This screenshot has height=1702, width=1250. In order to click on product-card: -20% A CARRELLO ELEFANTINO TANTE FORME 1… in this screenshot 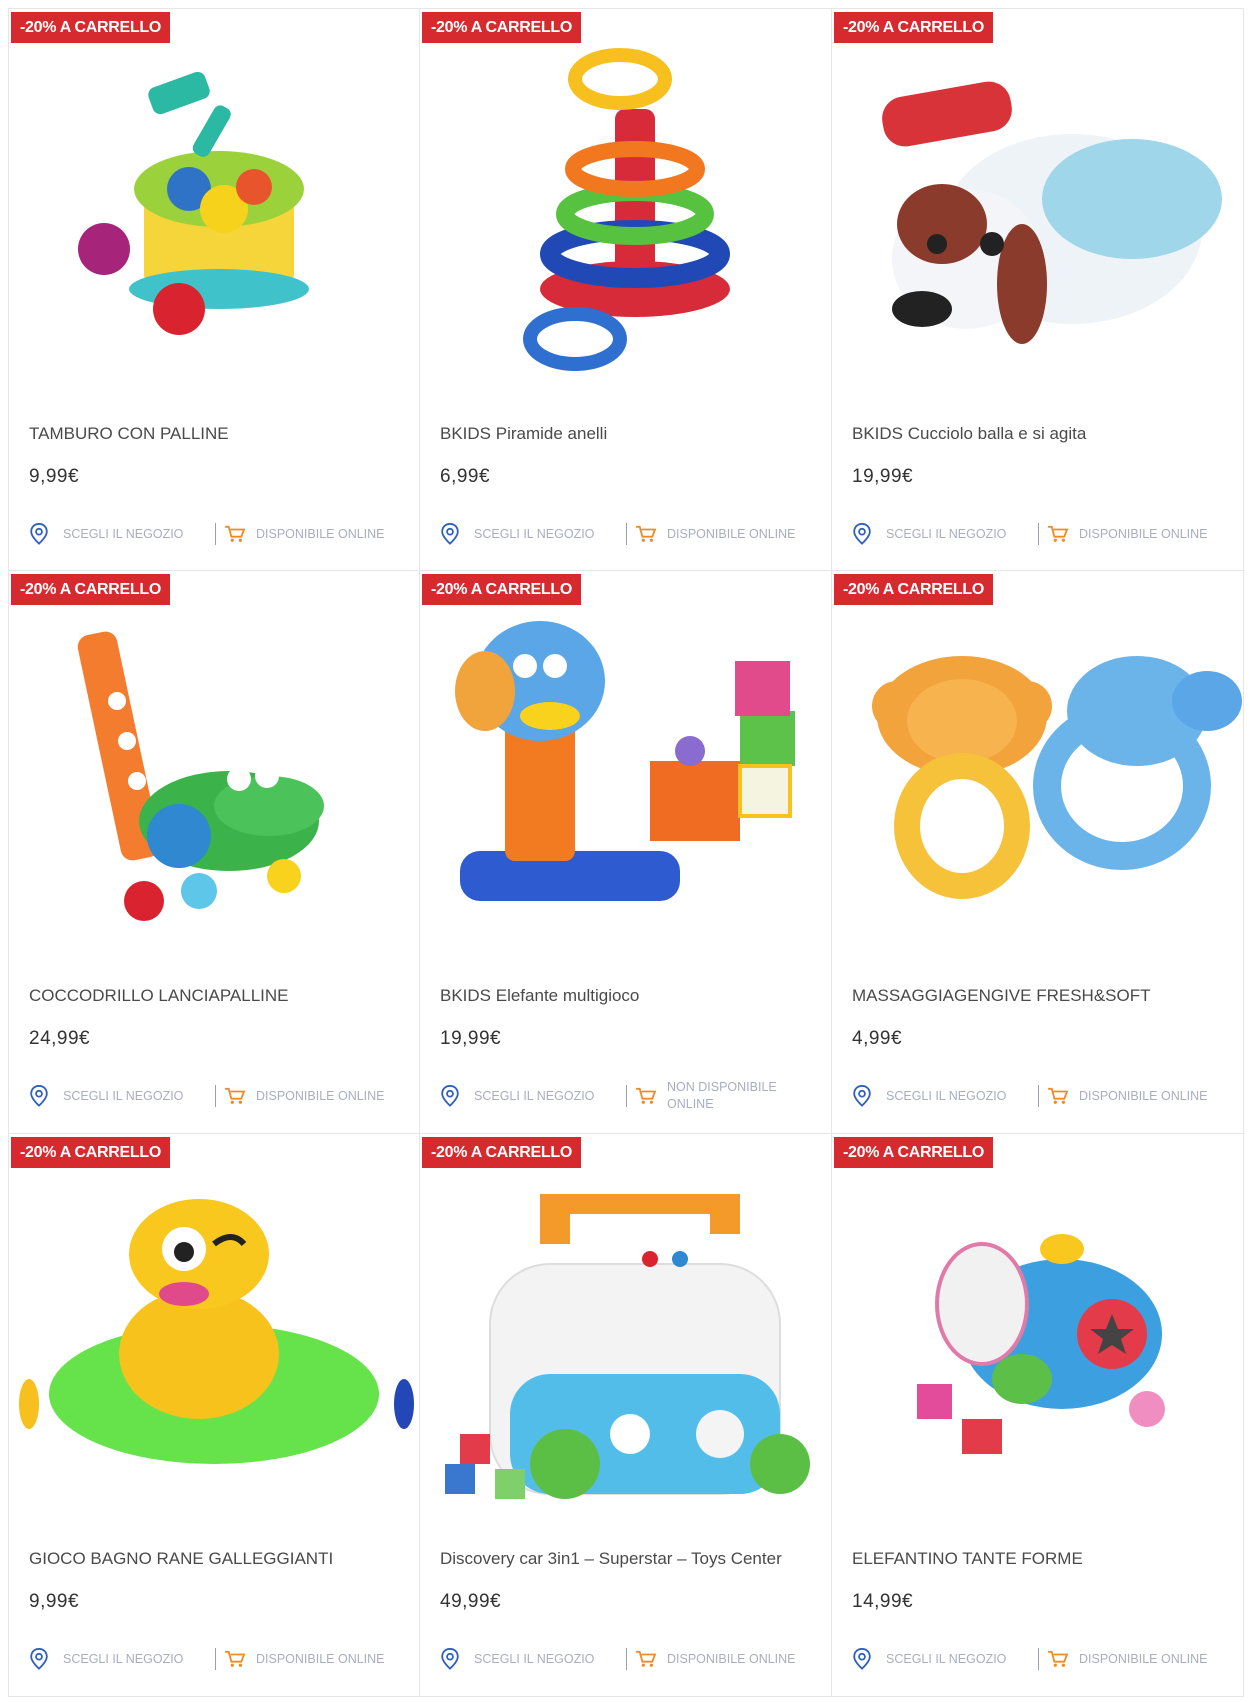, I will do `click(1038, 1415)`.